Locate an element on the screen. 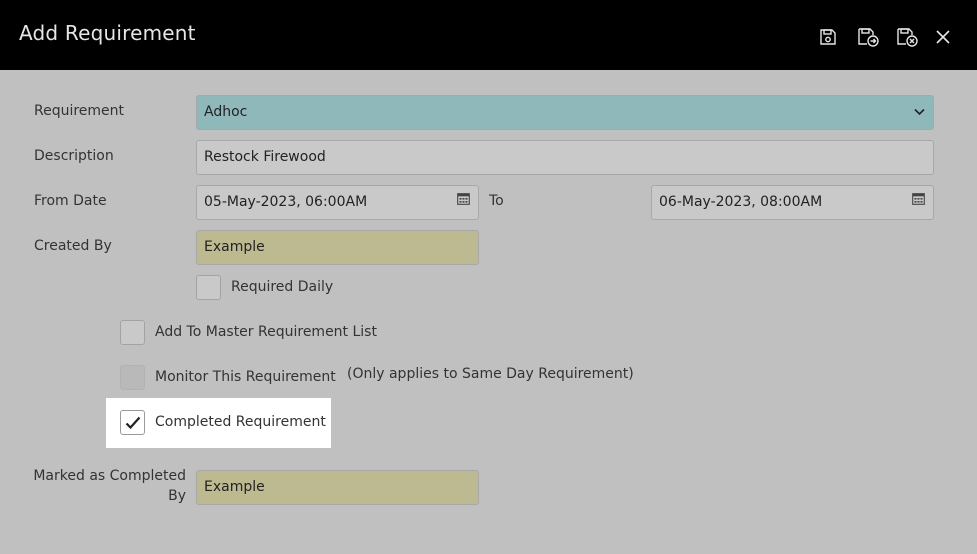 Image resolution: width=977 pixels, height=554 pixels. to-date-label: To is located at coordinates (496, 201).